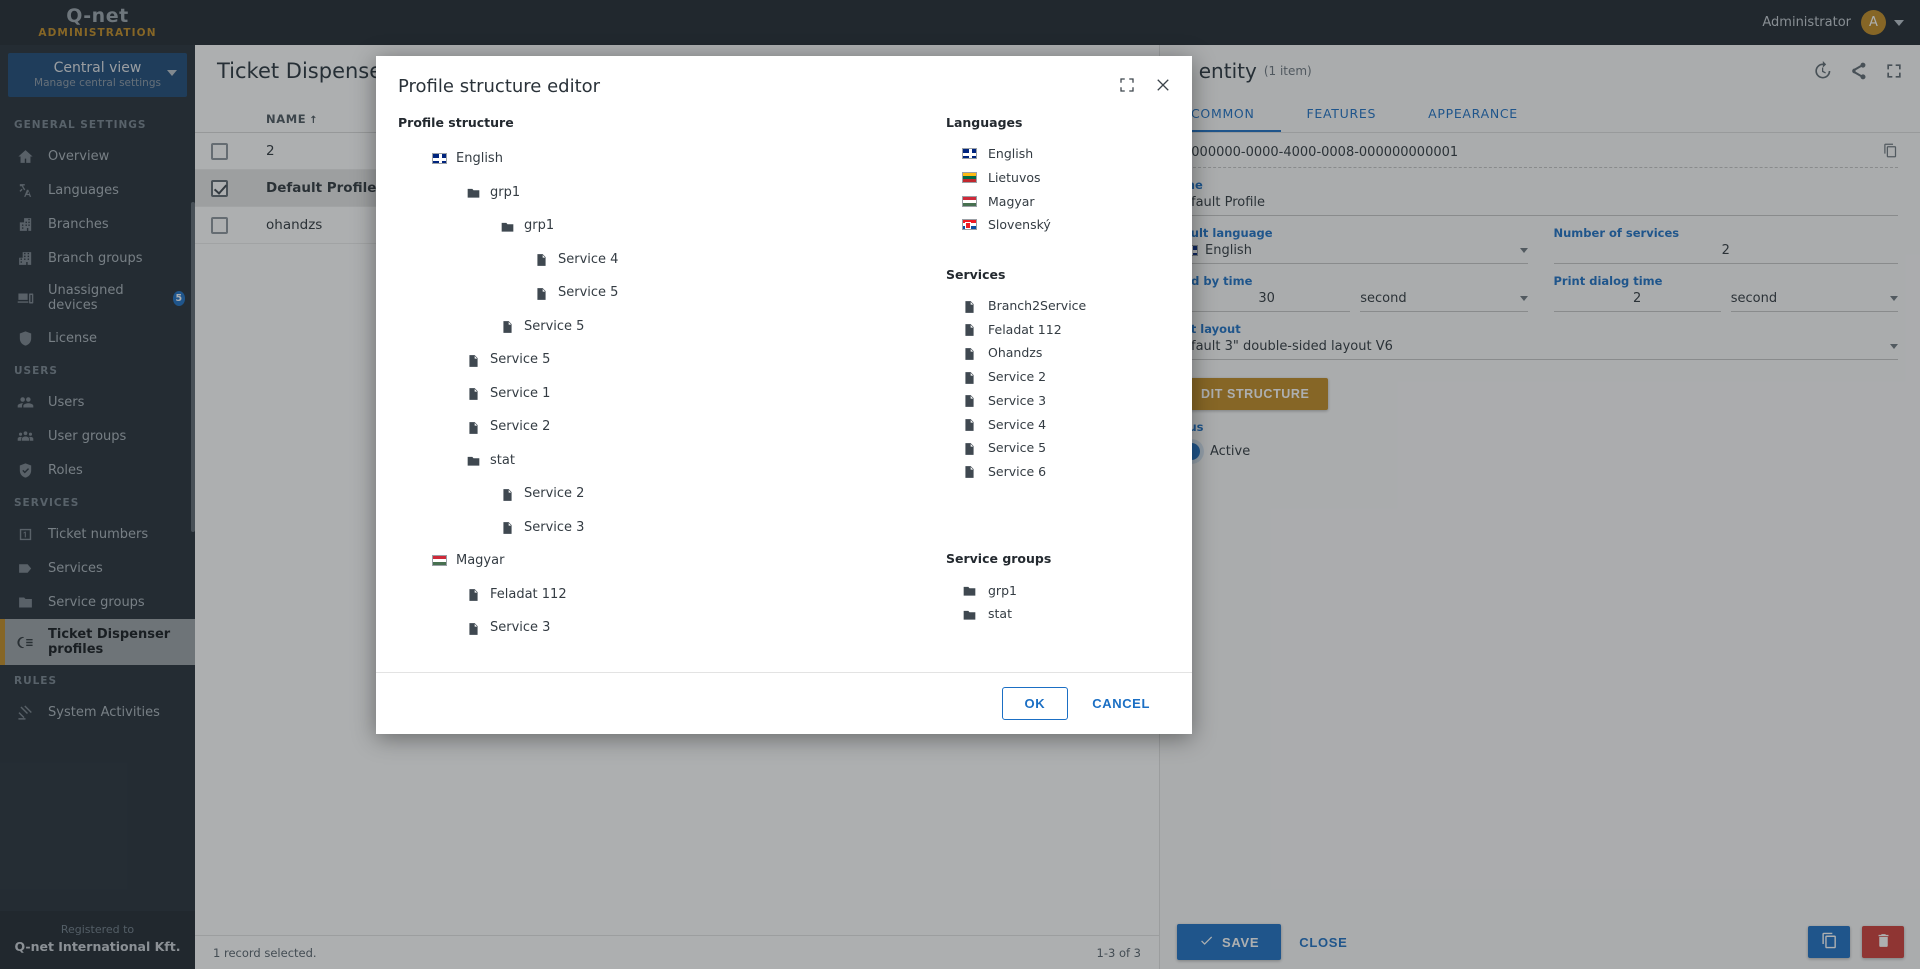 The width and height of the screenshot is (1920, 969). What do you see at coordinates (1014, 178) in the screenshot?
I see `language-item-label: Lietuvos` at bounding box center [1014, 178].